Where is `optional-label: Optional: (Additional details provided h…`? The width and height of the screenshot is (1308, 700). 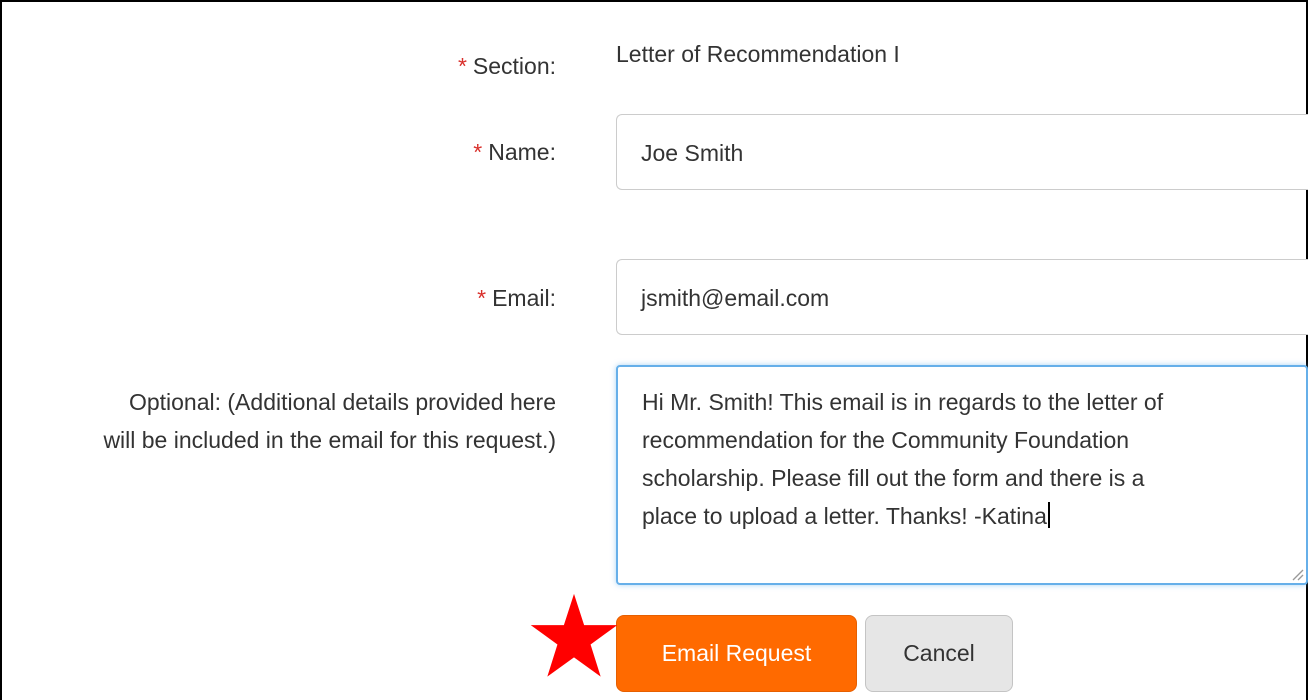 optional-label: Optional: (Additional details provided h… is located at coordinates (329, 421).